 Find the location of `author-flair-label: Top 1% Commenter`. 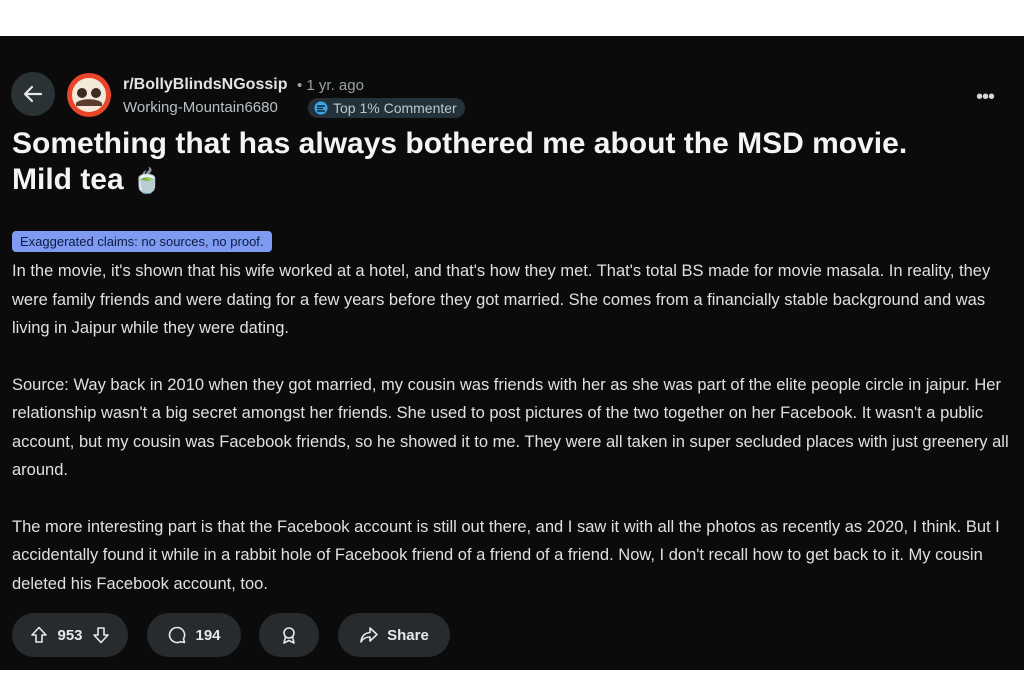

author-flair-label: Top 1% Commenter is located at coordinates (395, 108).